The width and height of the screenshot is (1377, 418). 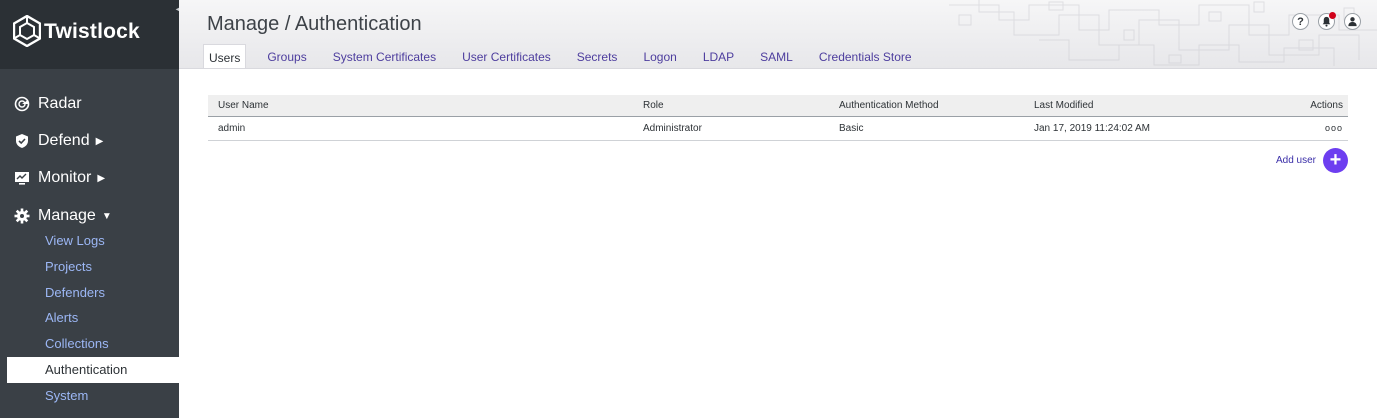 I want to click on nav-monitor-label: Monitor, so click(x=65, y=177).